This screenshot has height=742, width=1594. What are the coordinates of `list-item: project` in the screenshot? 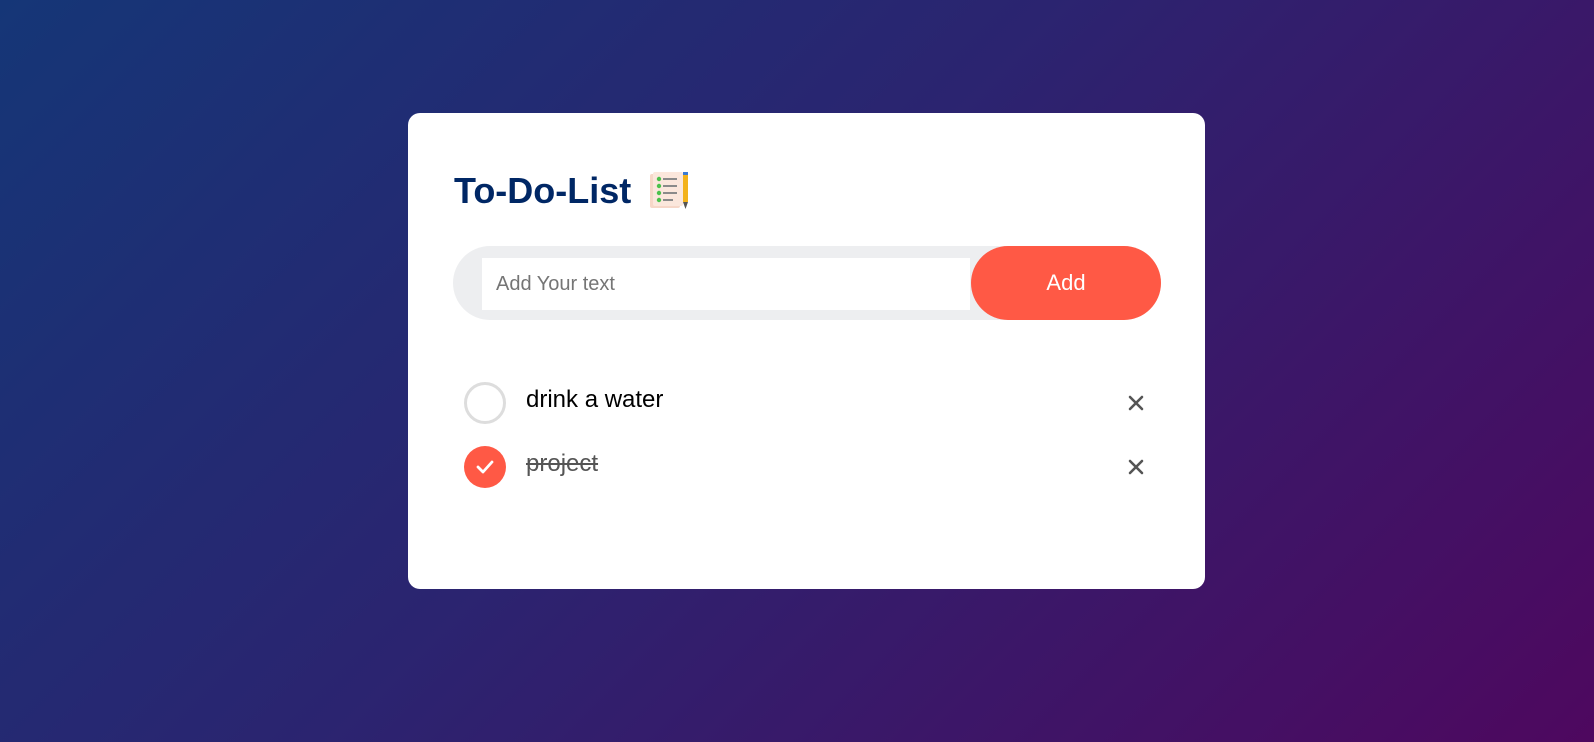 It's located at (809, 467).